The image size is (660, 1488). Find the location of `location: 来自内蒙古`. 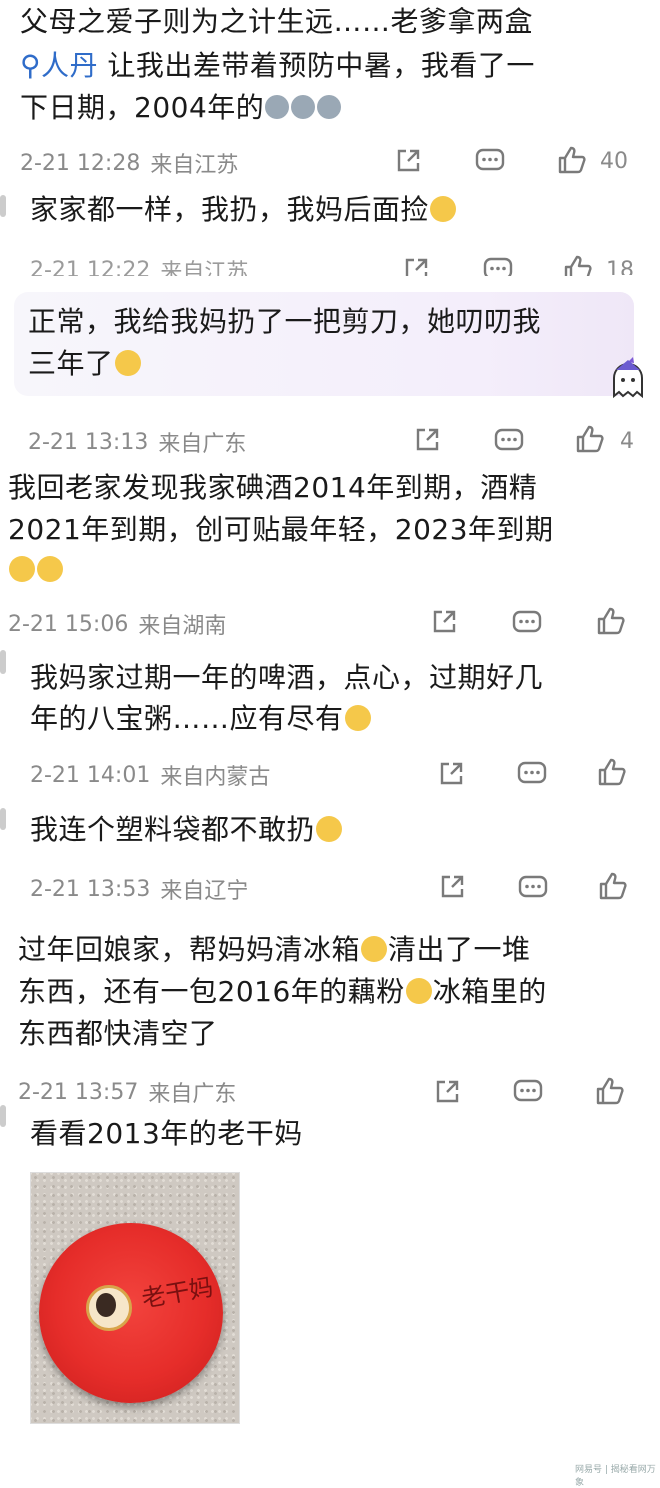

location: 来自内蒙古 is located at coordinates (215, 777).